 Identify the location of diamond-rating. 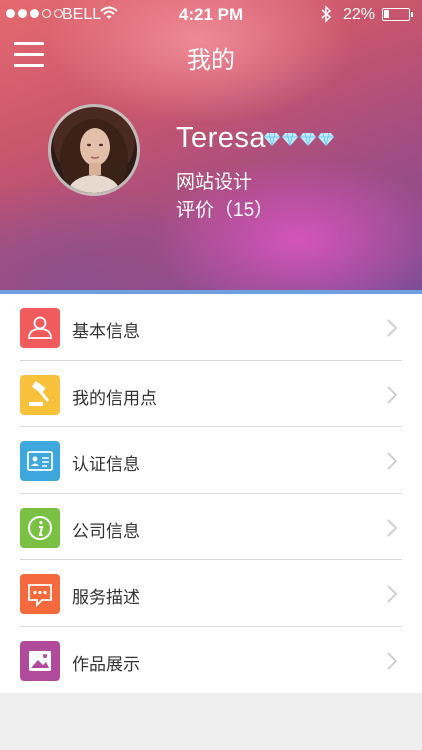
(299, 139).